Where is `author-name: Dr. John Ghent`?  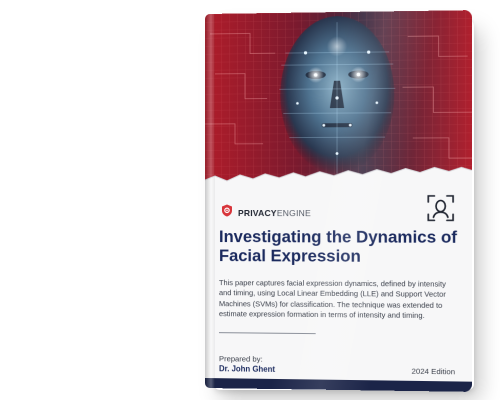
author-name: Dr. John Ghent is located at coordinates (247, 369).